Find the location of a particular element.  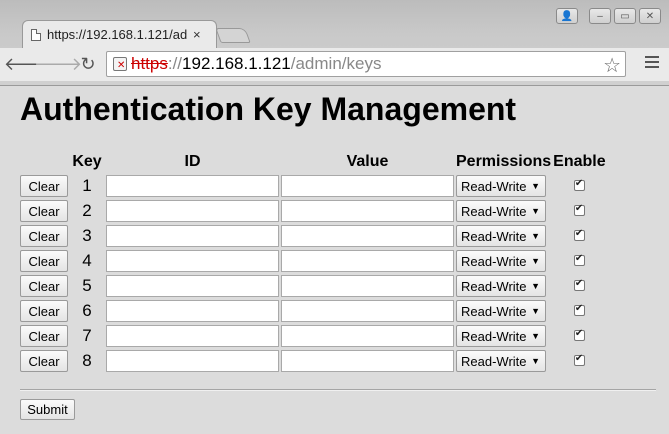

table-row: Clear 4 Read-Write ▼ is located at coordinates (313, 261).